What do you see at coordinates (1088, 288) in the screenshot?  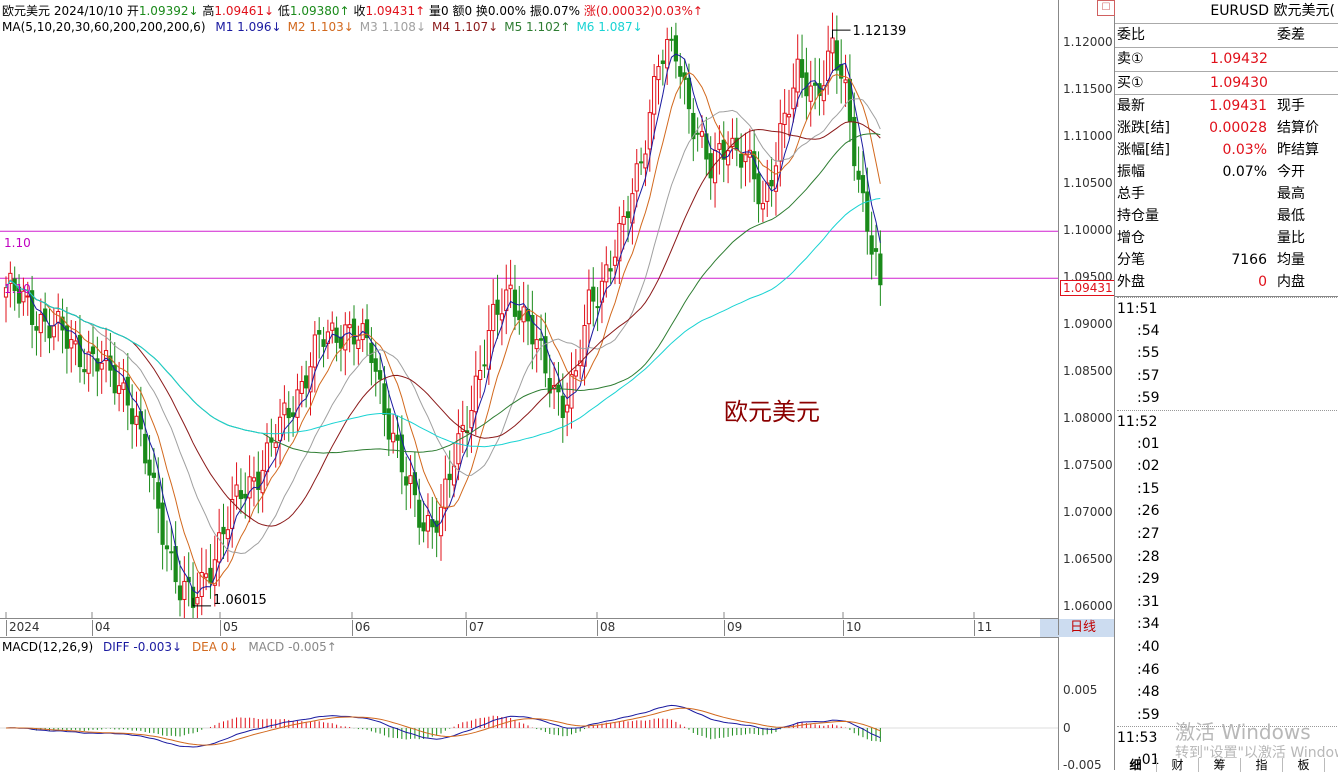 I see `last-price-tag: 1.09431` at bounding box center [1088, 288].